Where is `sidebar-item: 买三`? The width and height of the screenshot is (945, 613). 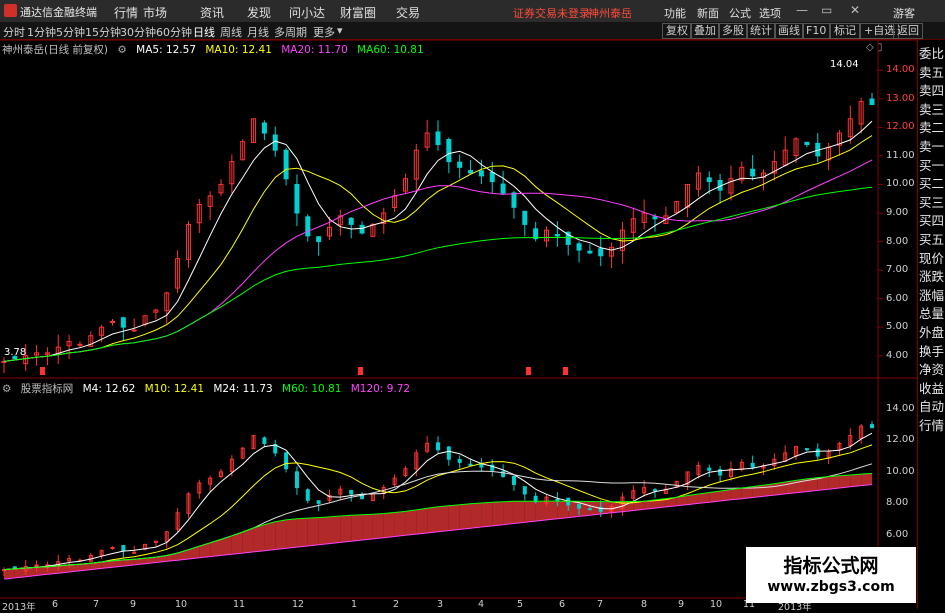
sidebar-item: 买三 is located at coordinates (932, 201).